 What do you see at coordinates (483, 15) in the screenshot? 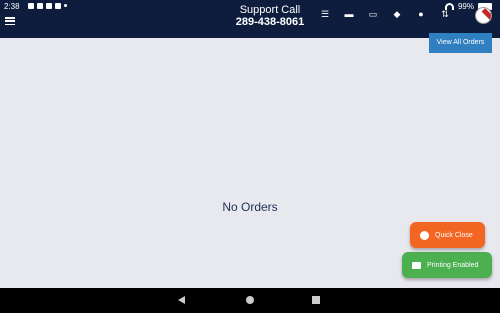
I see `avatar` at bounding box center [483, 15].